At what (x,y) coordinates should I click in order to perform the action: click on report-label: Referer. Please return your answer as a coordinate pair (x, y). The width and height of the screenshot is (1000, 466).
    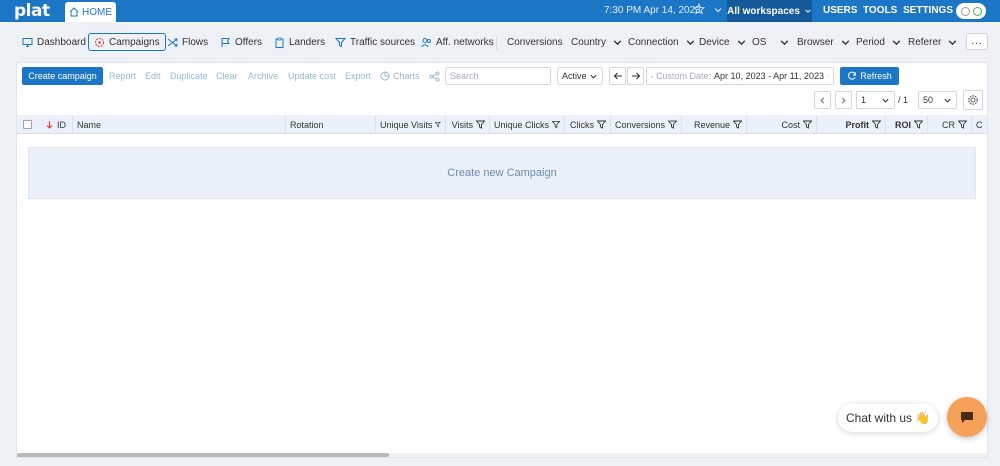
    Looking at the image, I should click on (925, 42).